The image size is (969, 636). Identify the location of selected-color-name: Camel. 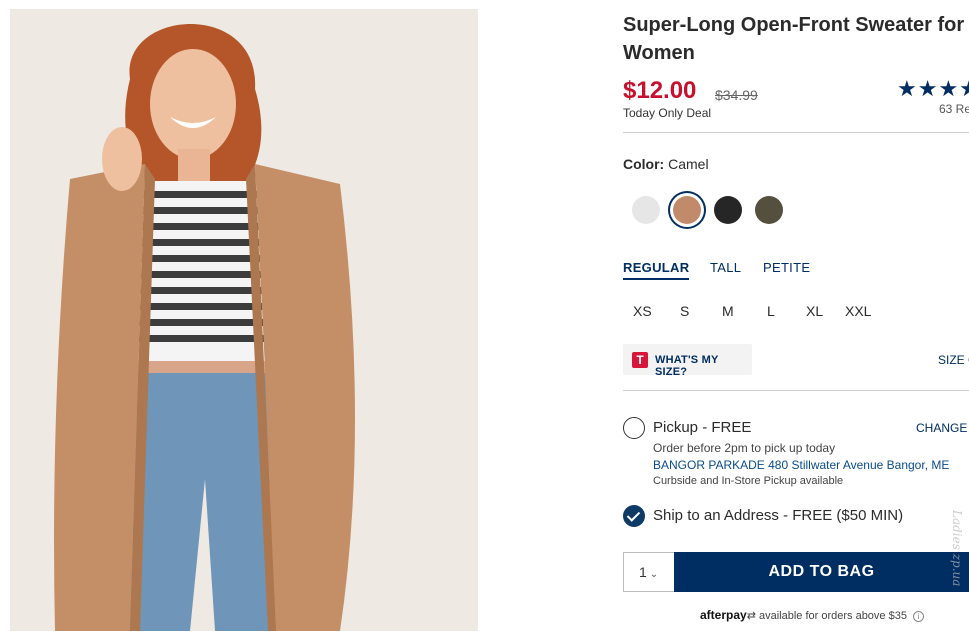
(688, 164).